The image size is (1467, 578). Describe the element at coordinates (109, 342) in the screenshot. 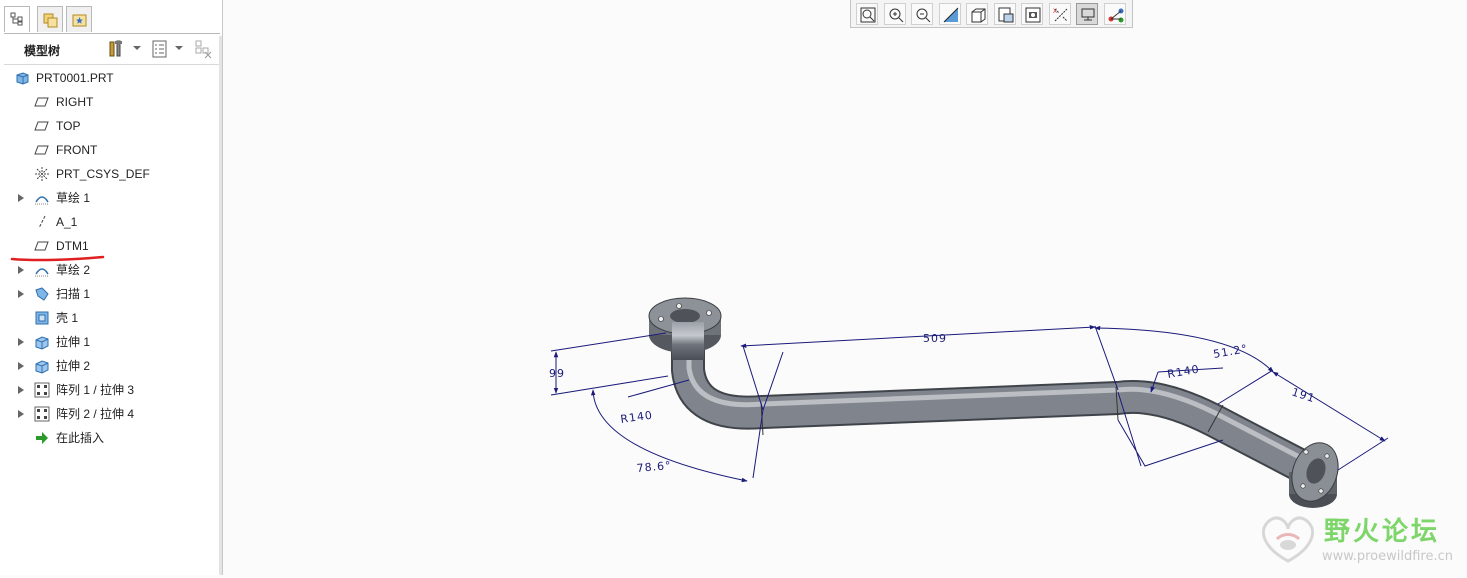

I see `tree-item-1: 拉伸 1` at that location.